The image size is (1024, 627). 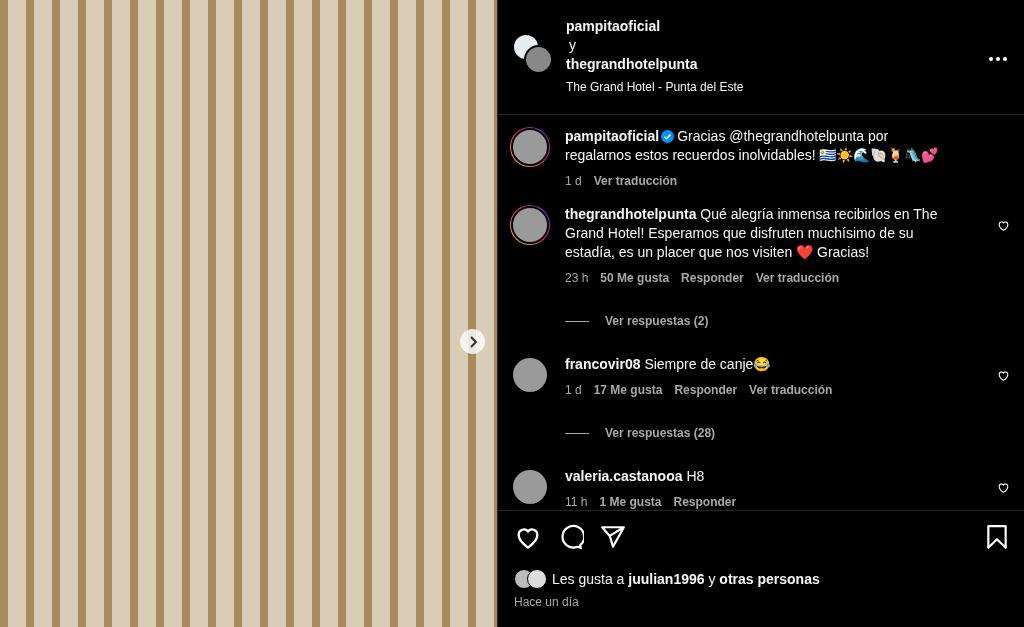 I want to click on username-link: thegrandhotelpunta, so click(x=777, y=64).